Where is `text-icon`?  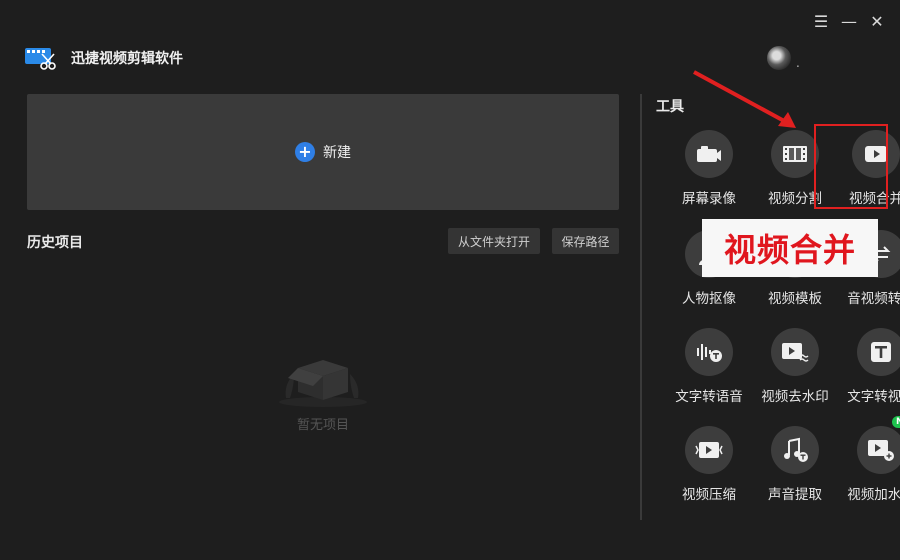 text-icon is located at coordinates (881, 352).